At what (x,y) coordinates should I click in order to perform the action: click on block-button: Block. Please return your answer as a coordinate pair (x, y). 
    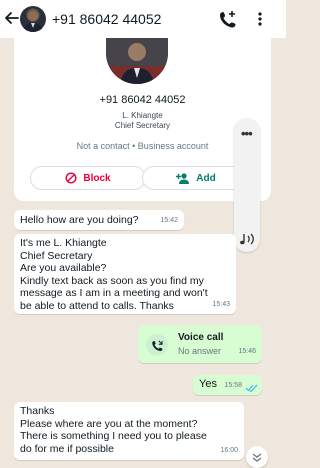
    Looking at the image, I should click on (88, 178).